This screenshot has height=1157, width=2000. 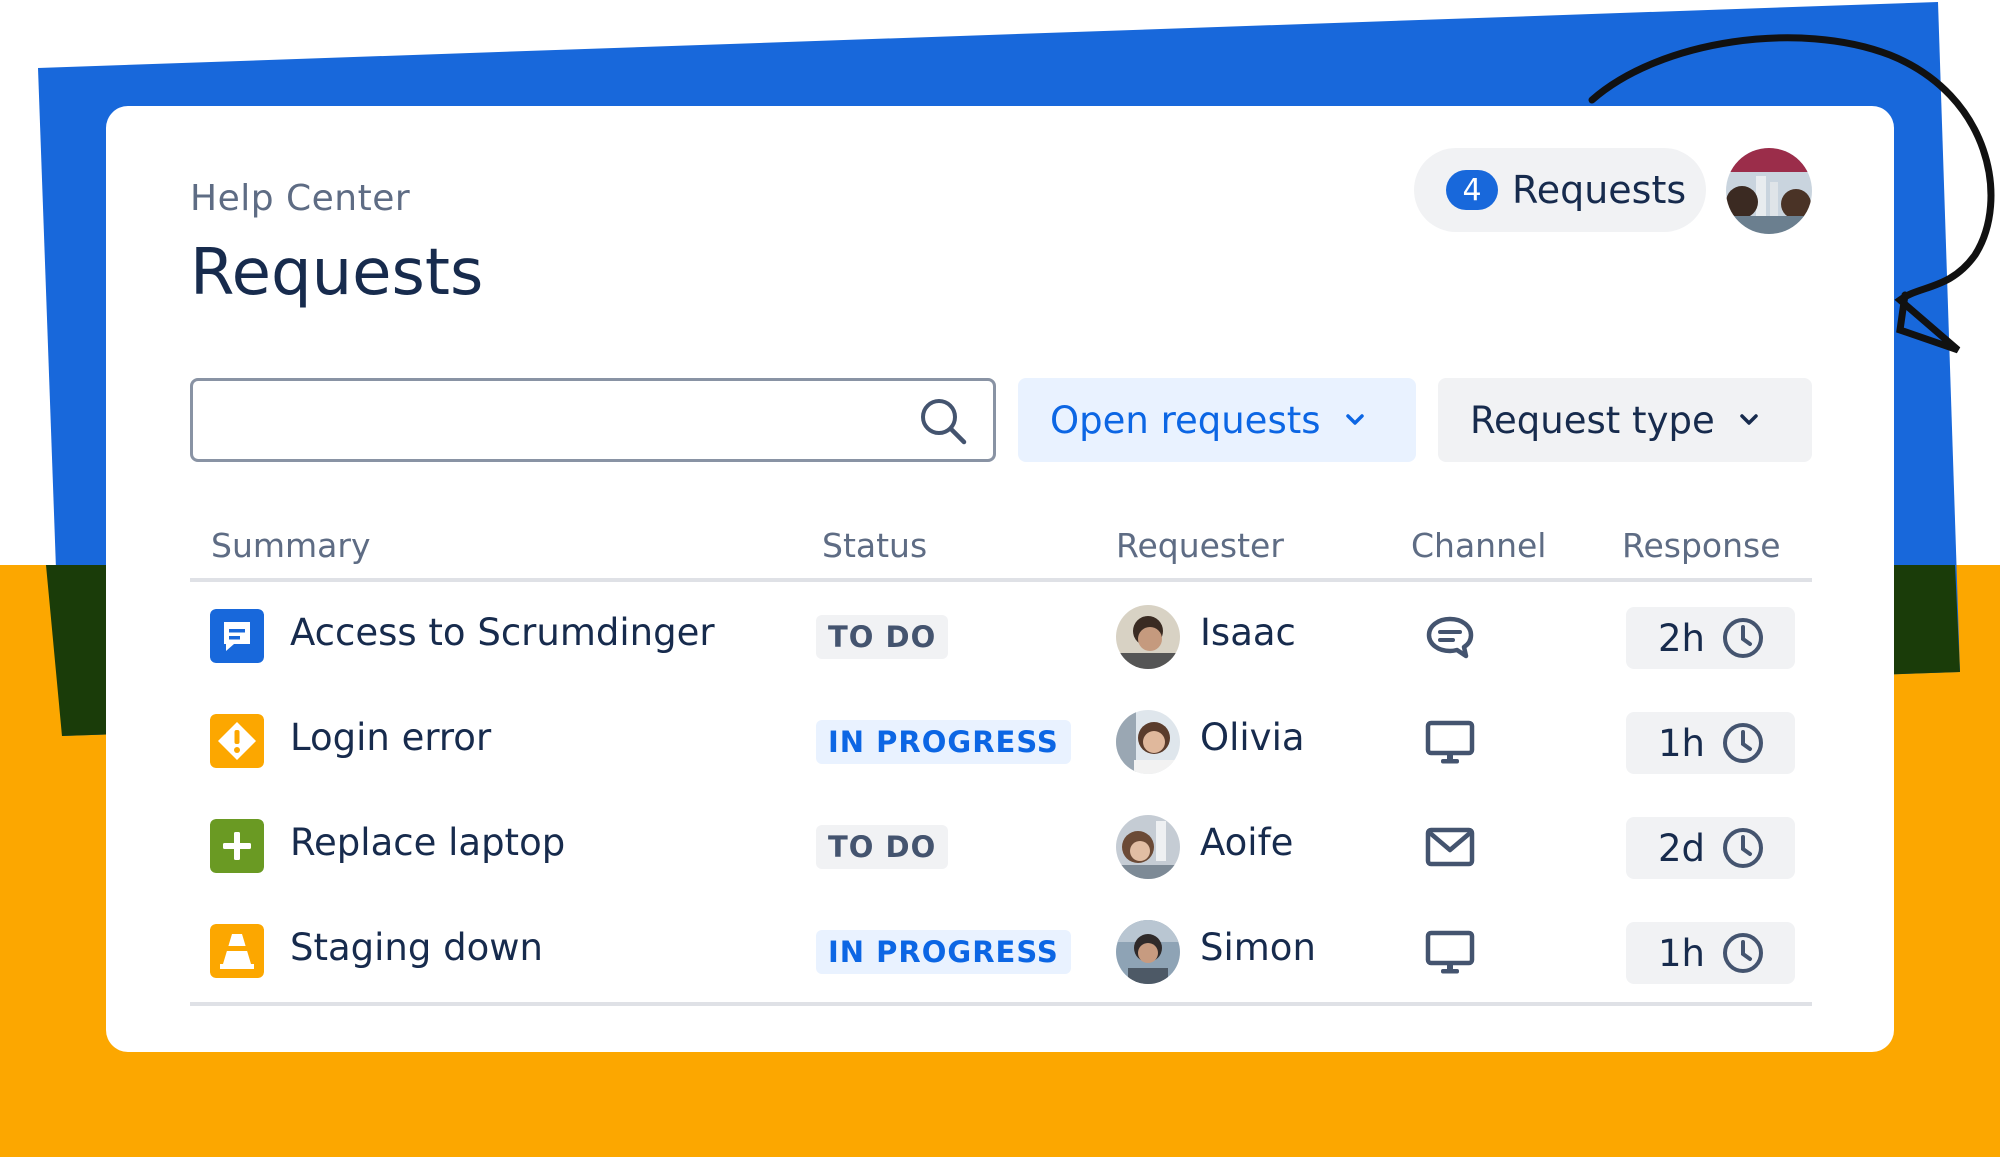 What do you see at coordinates (1001, 635) in the screenshot?
I see `table-row: Access to Scrumdinger TO DO Isaac 2h` at bounding box center [1001, 635].